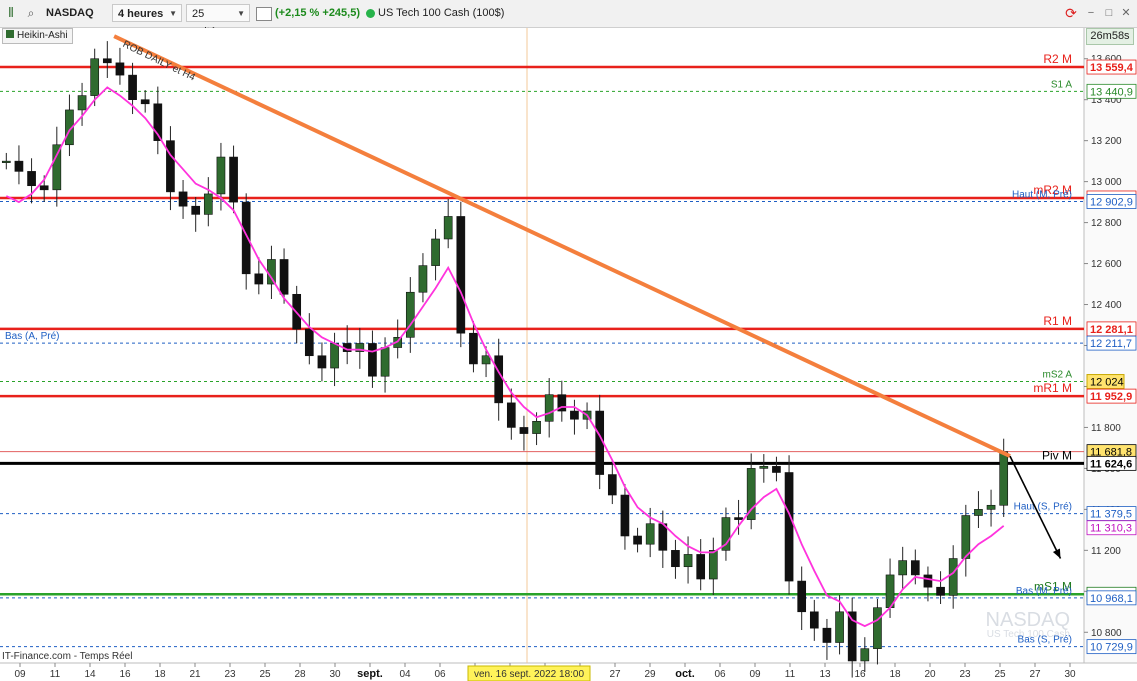 Image resolution: width=1137 pixels, height=681 pixels. I want to click on x-tick-label: 20, so click(930, 674).